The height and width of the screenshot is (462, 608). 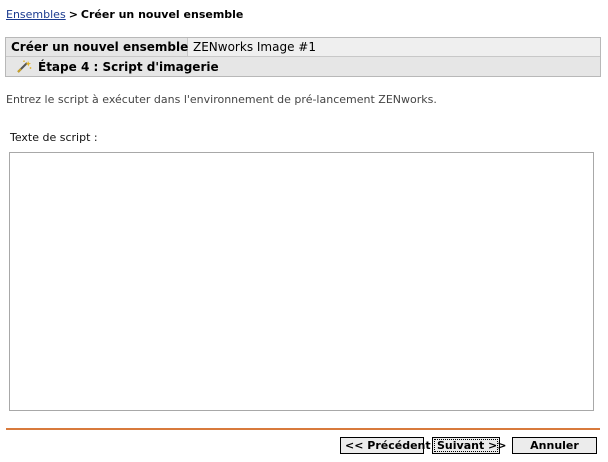 I want to click on script-text-label: Texte de script :, so click(x=54, y=137).